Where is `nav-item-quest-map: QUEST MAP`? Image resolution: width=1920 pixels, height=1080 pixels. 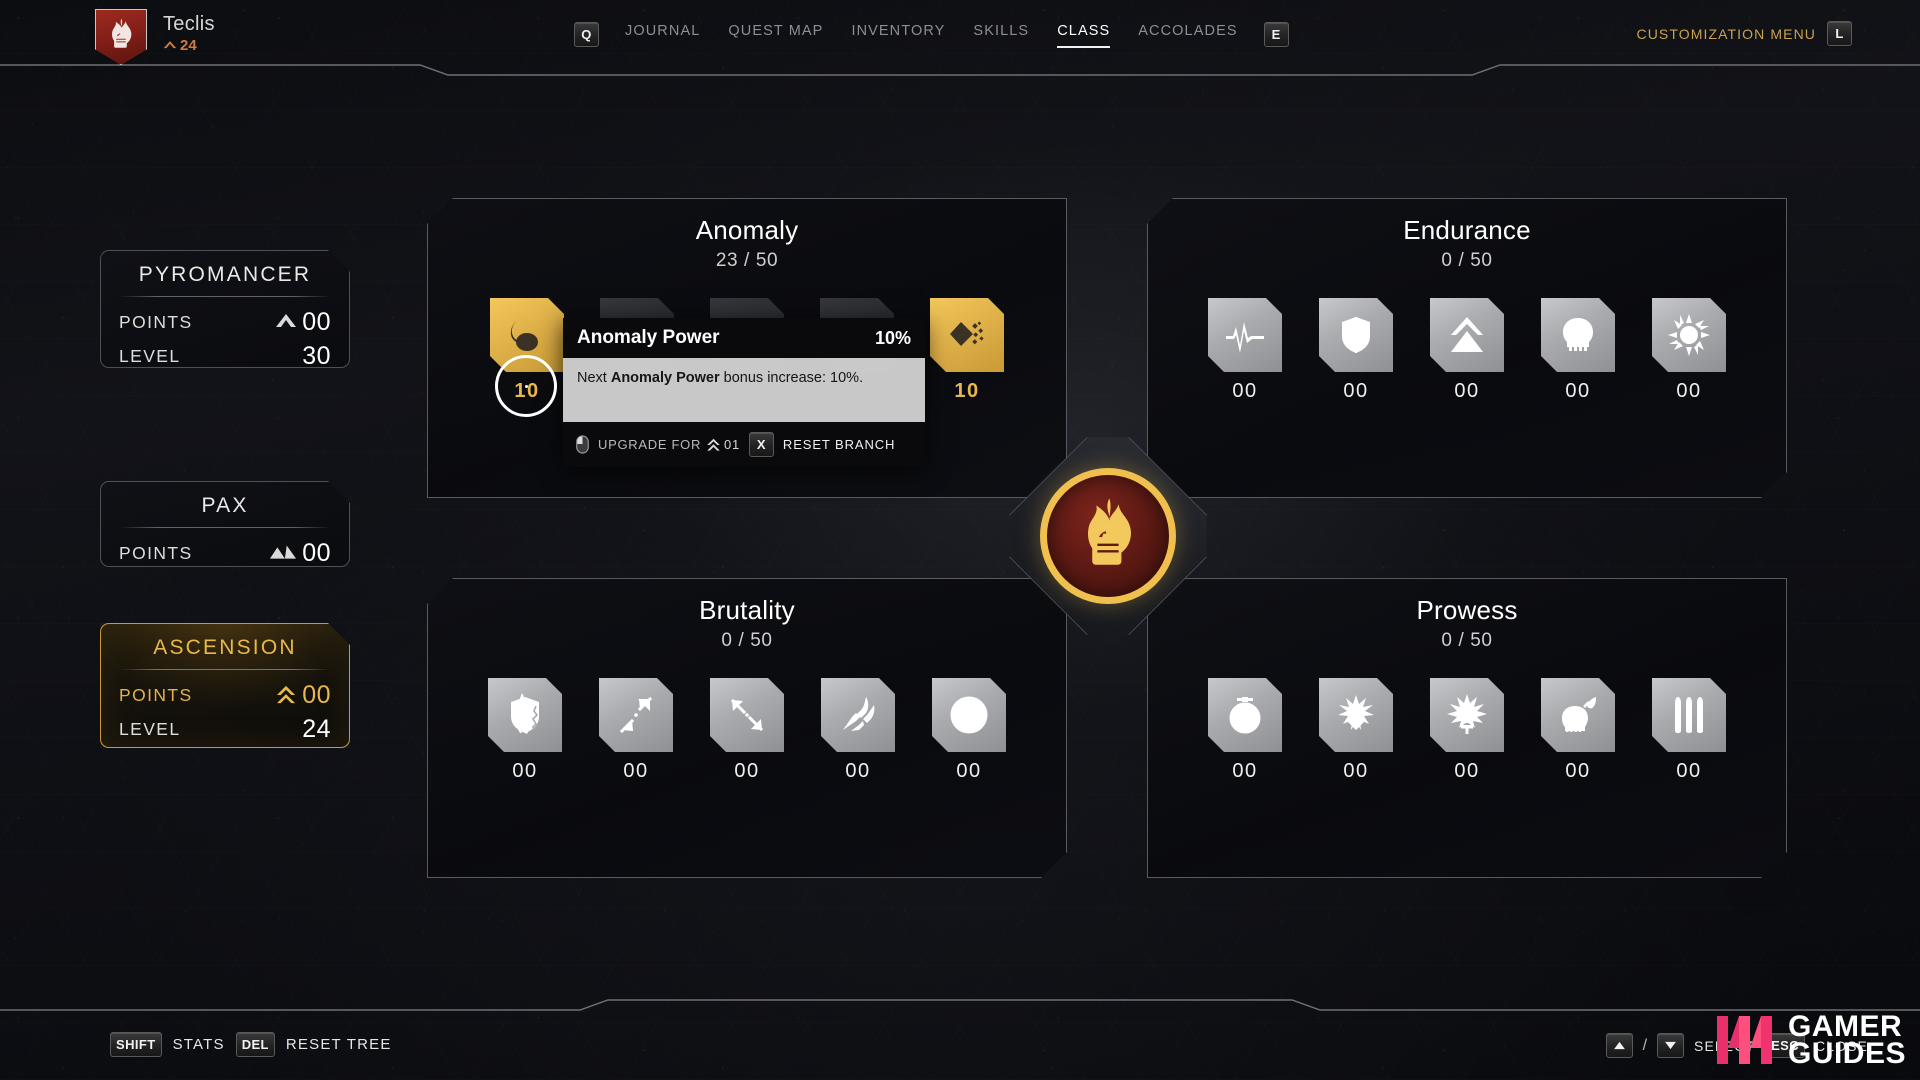 nav-item-quest-map: QUEST MAP is located at coordinates (775, 34).